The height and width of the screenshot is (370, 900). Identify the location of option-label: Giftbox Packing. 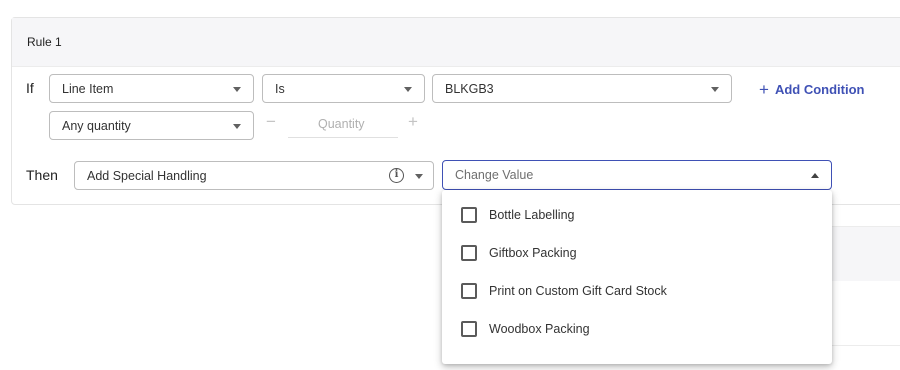
(533, 253).